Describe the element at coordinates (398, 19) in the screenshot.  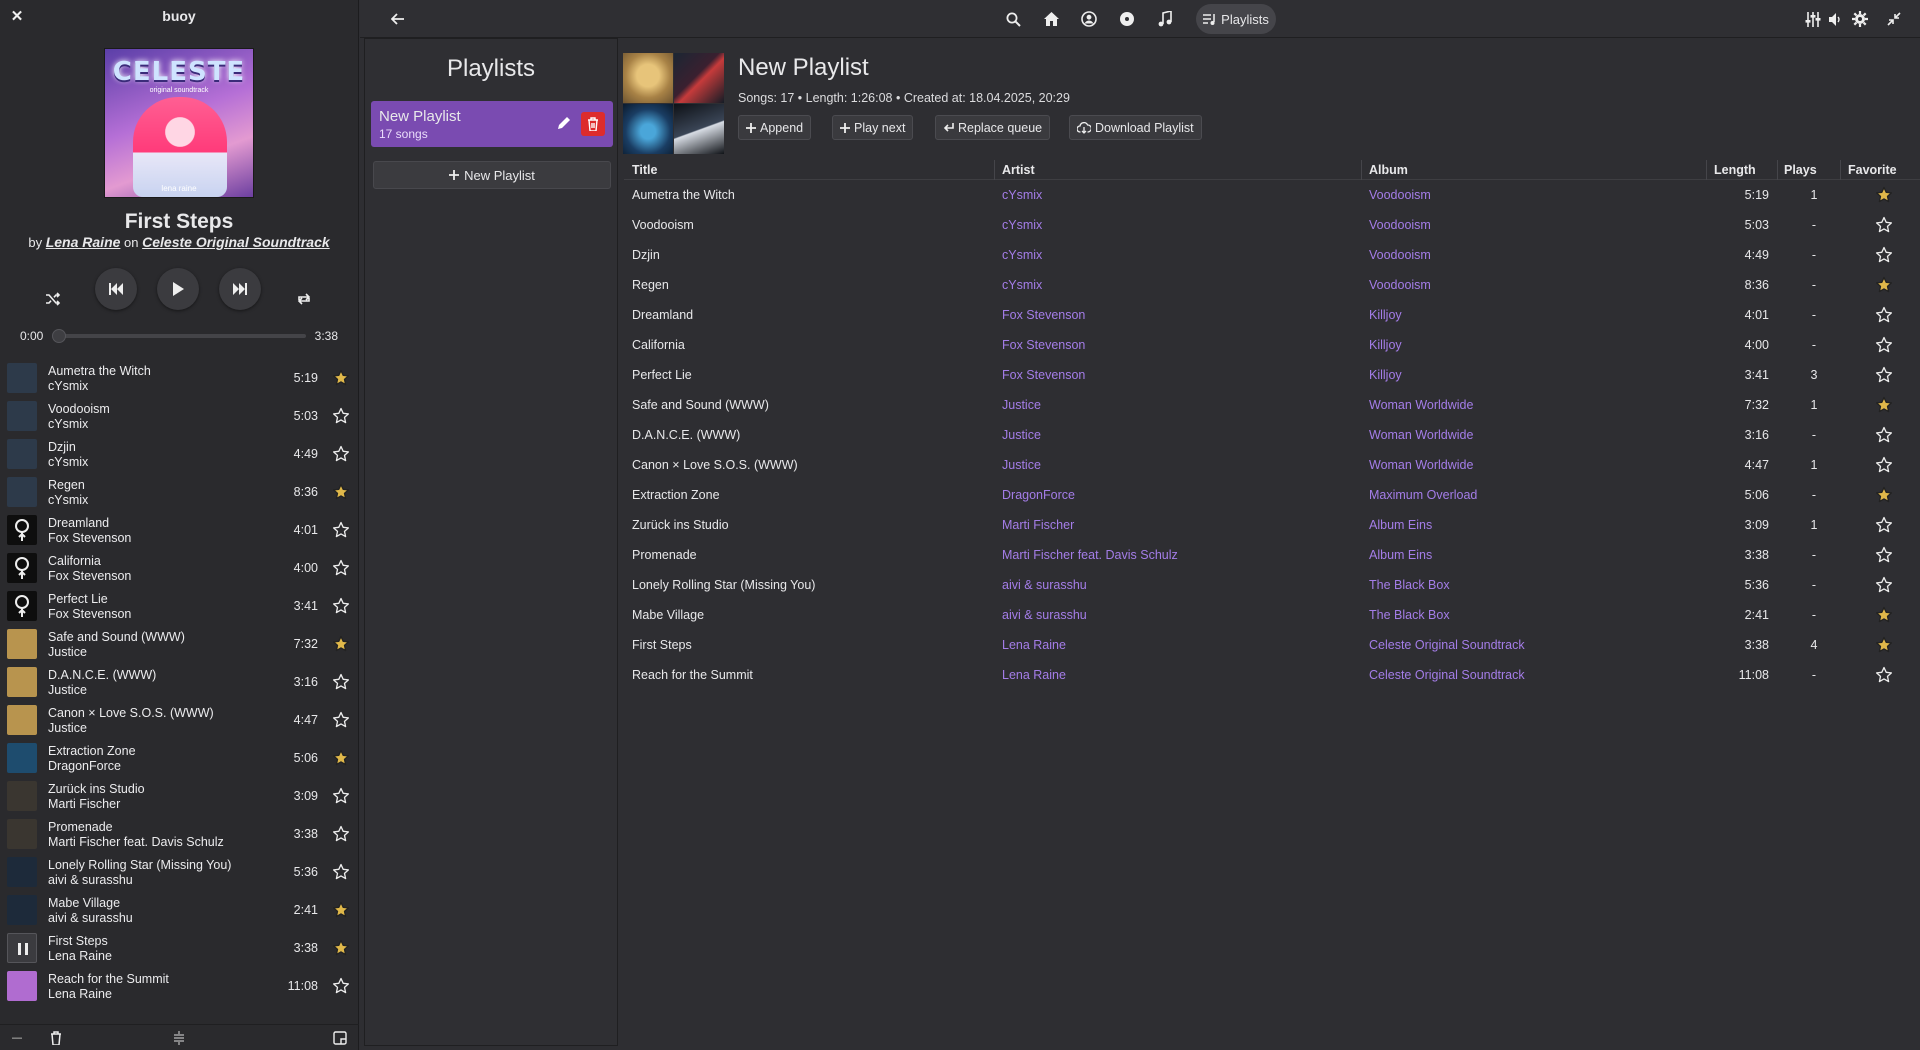
I see `back-button` at that location.